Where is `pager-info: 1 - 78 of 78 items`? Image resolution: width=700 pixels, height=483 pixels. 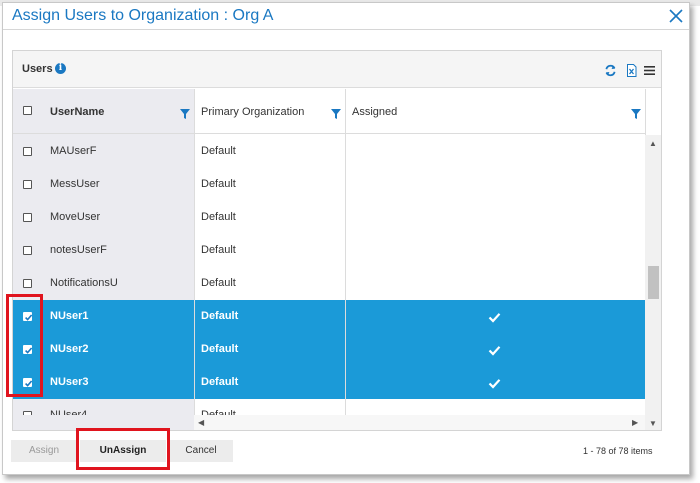 pager-info: 1 - 78 of 78 items is located at coordinates (618, 451).